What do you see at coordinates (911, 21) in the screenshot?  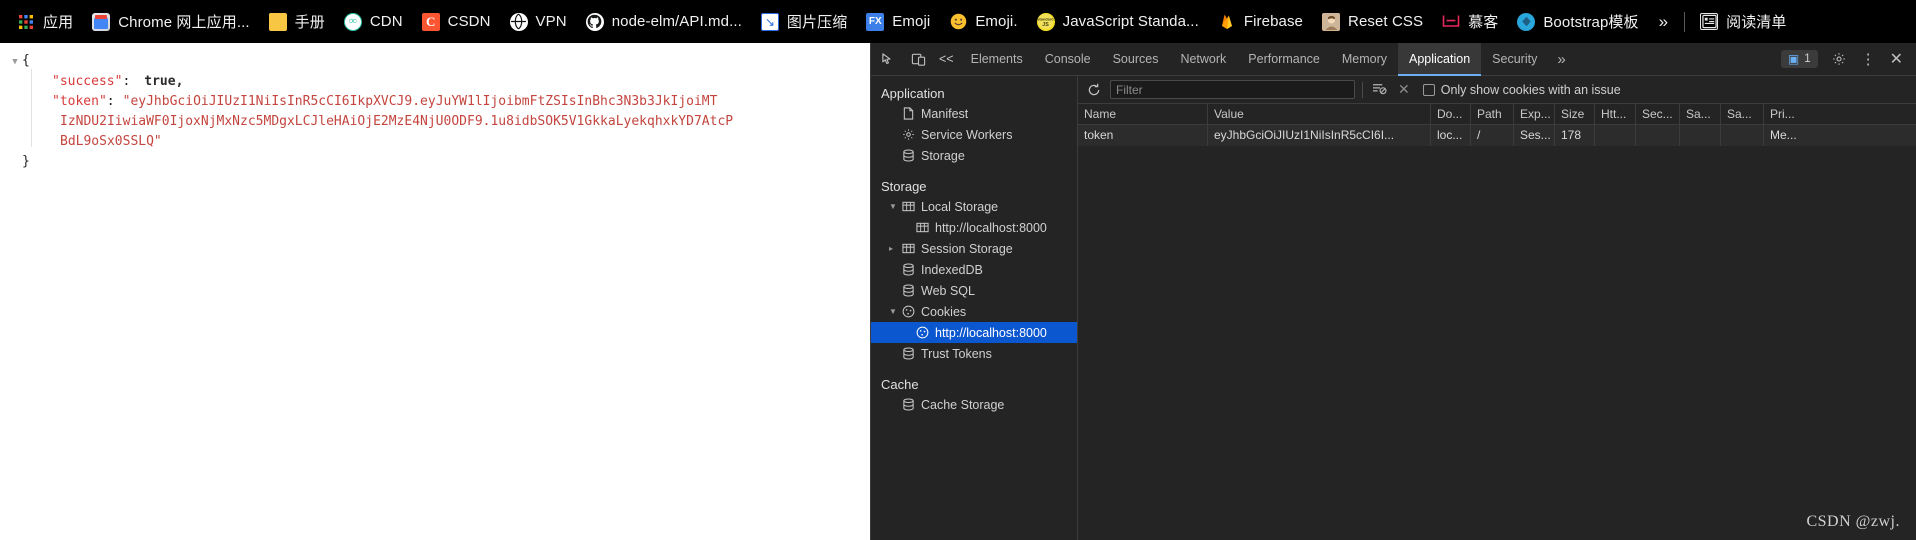 I see `bookmark-label: Emoji` at bounding box center [911, 21].